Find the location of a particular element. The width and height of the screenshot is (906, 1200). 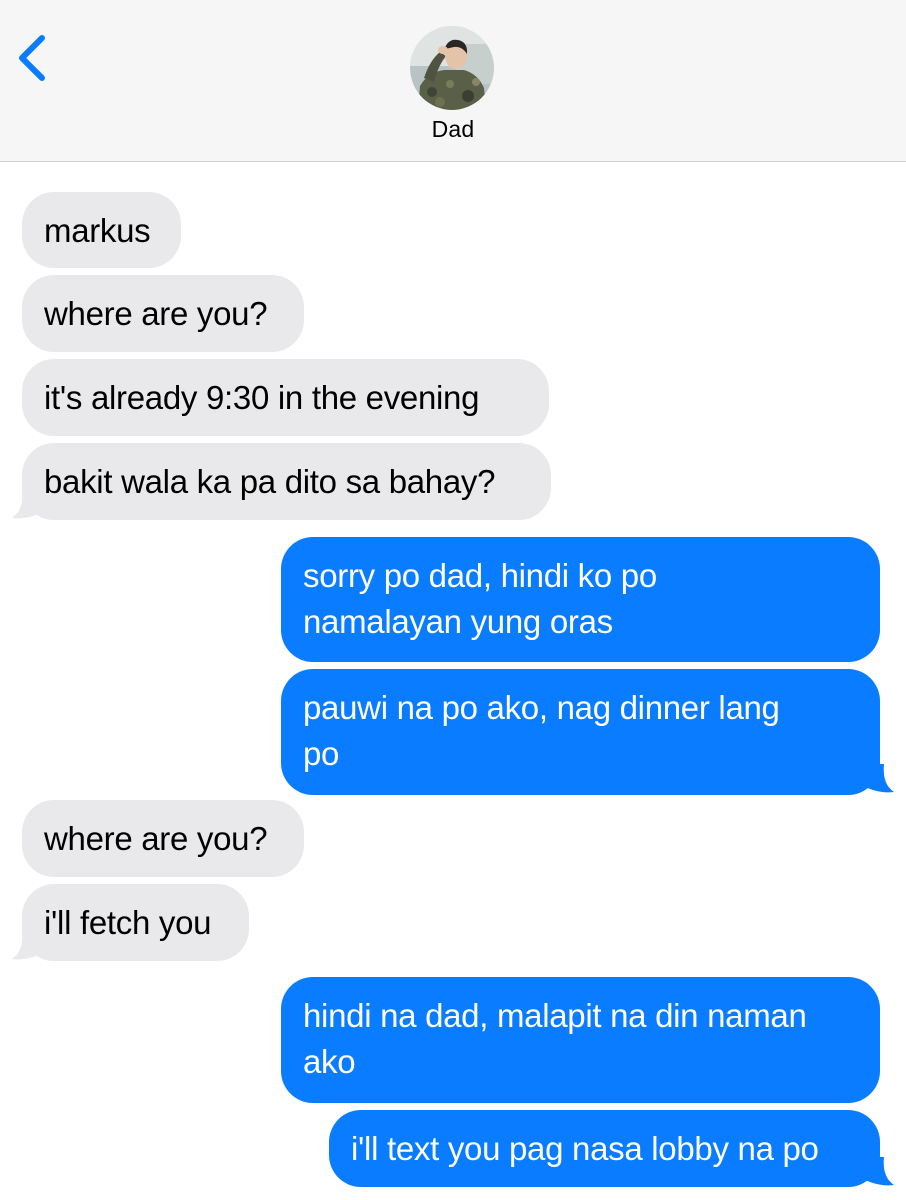

message-bubble-incoming: it's already 9:30 in the evening is located at coordinates (285, 397).